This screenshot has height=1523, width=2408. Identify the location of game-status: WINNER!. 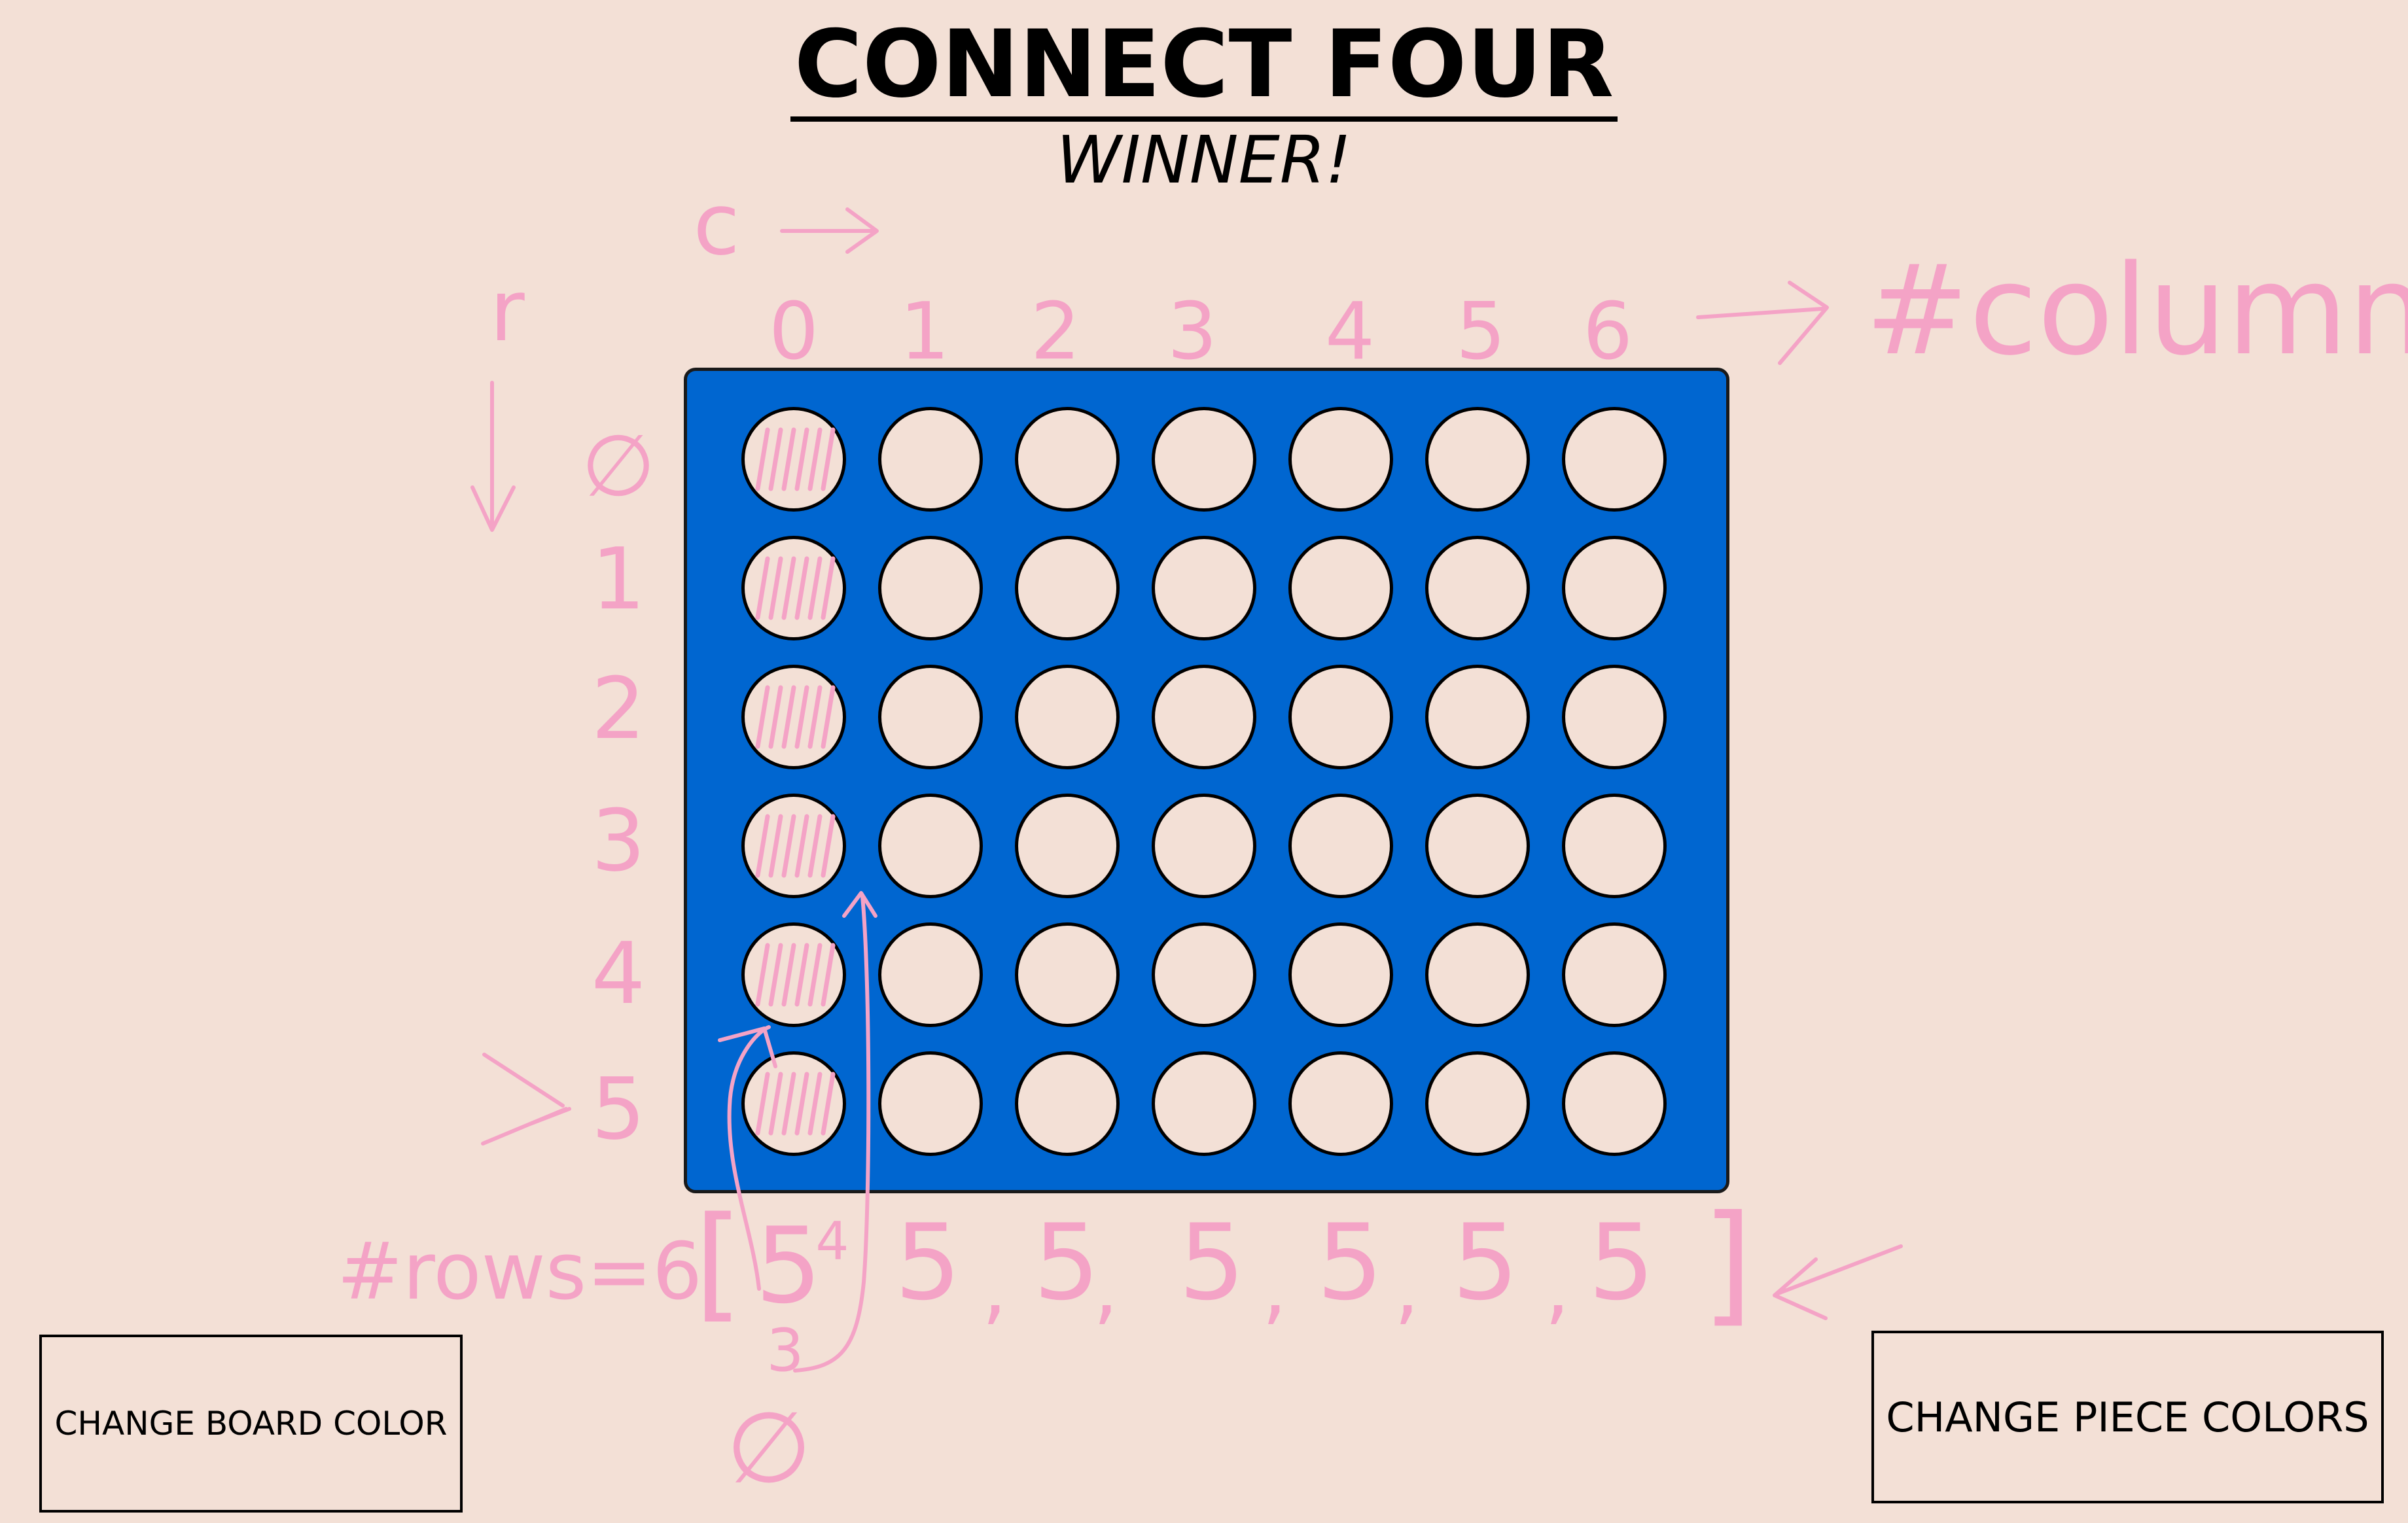
(1204, 160).